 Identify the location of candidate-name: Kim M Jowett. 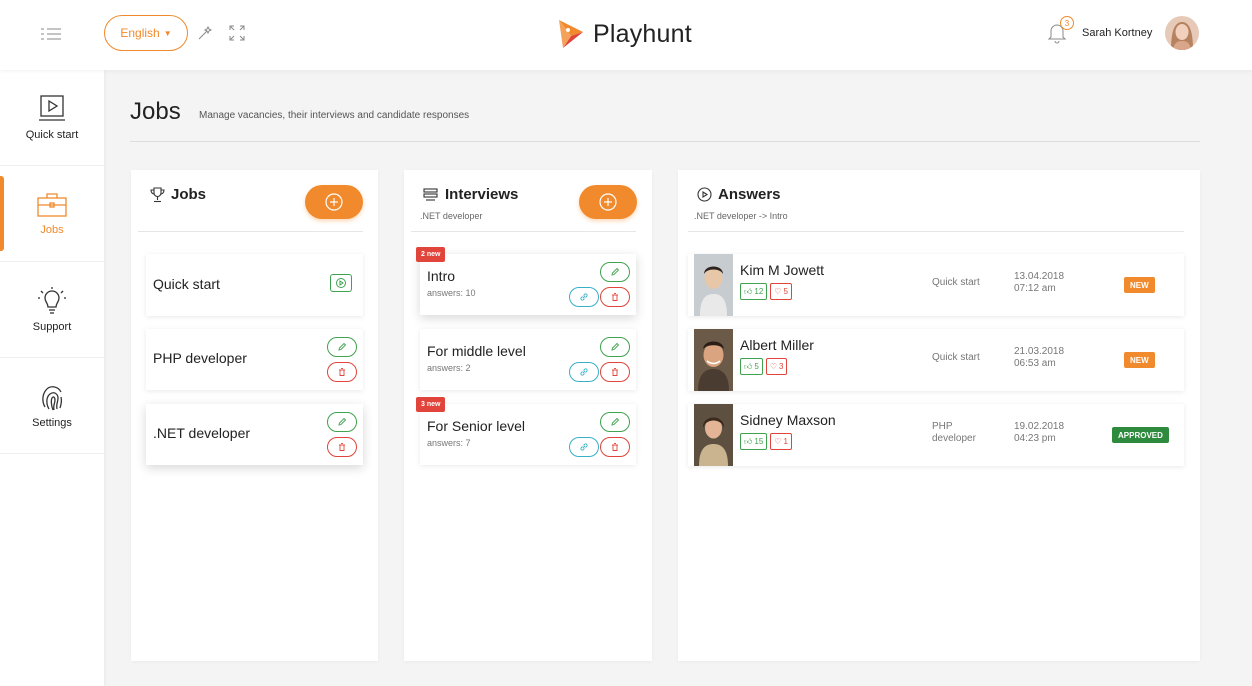
(782, 270).